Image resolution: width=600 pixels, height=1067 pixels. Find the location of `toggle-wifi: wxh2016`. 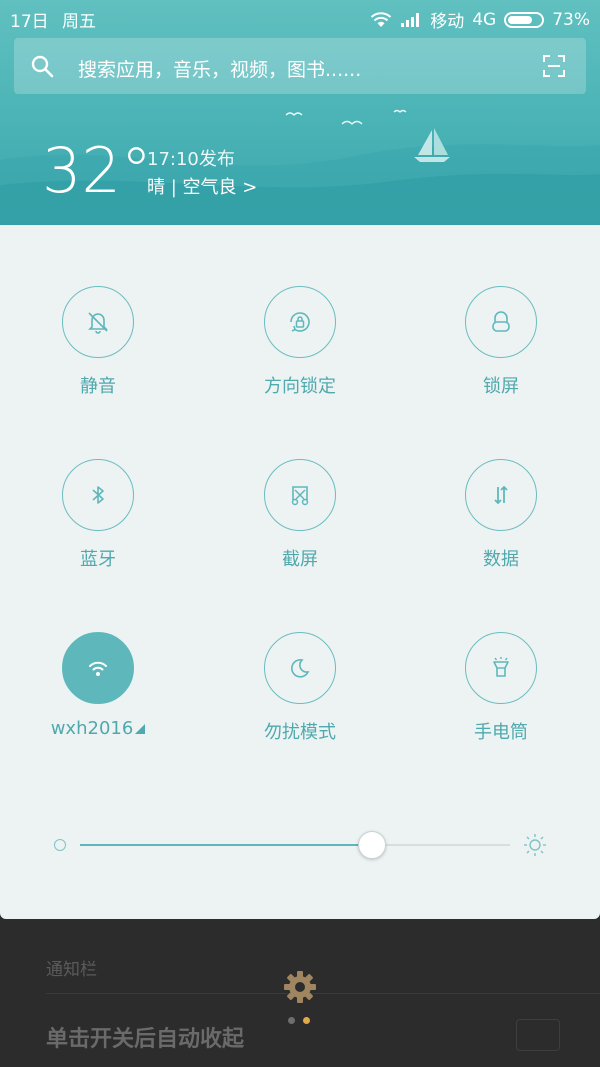

toggle-wifi: wxh2016 is located at coordinates (98, 697).